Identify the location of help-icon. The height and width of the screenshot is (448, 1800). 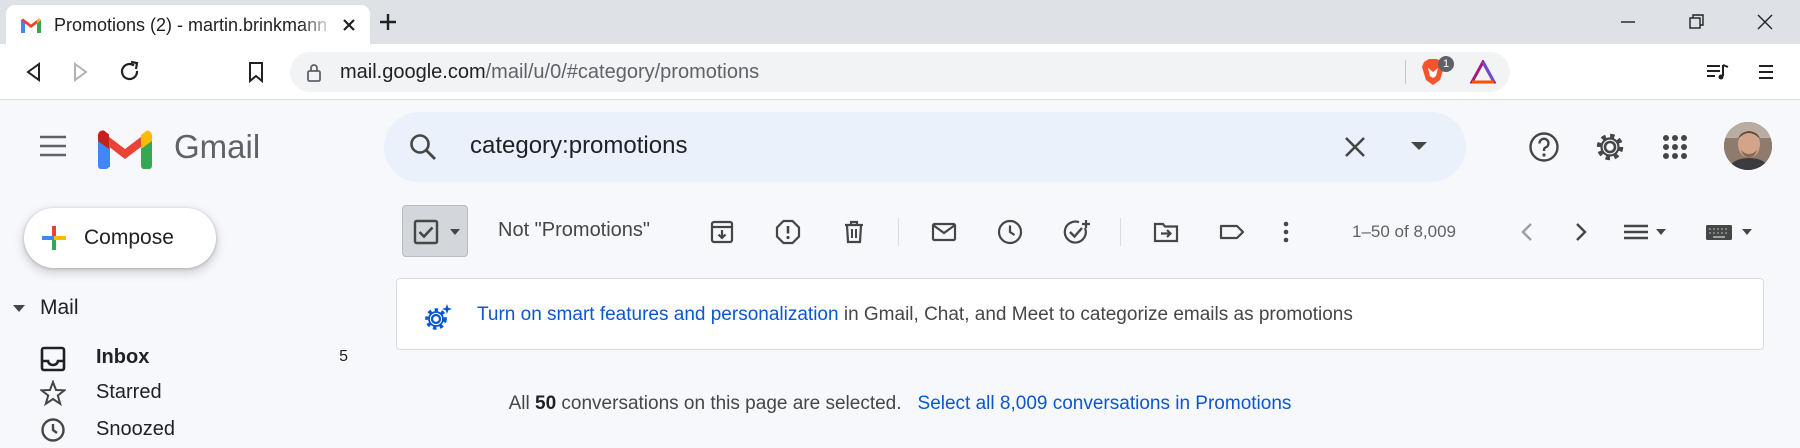
(1544, 147).